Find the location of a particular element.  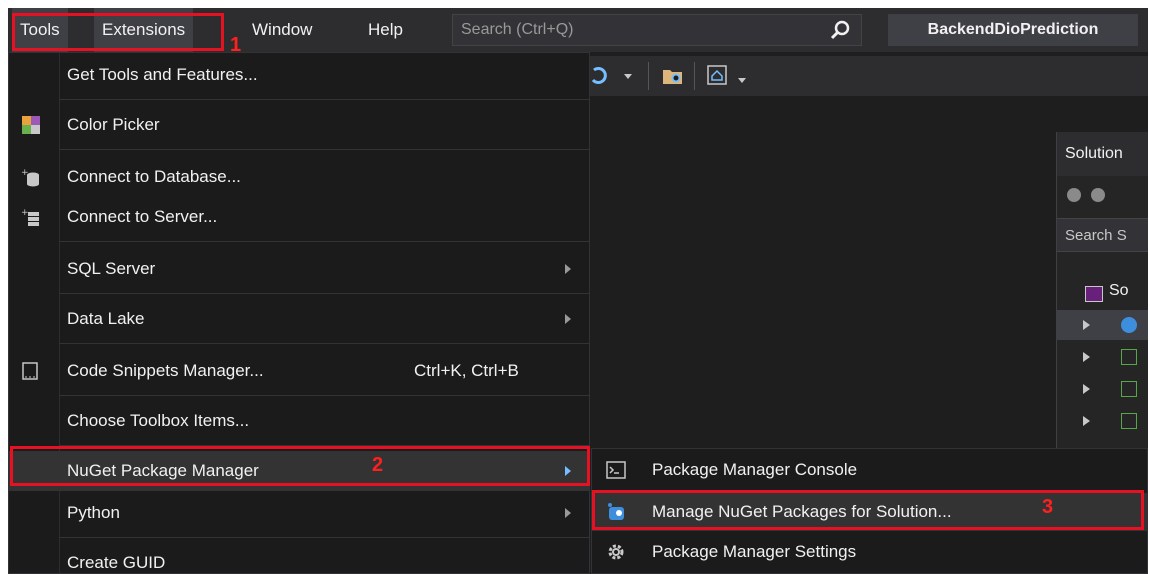

forward-icon is located at coordinates (1098, 195).